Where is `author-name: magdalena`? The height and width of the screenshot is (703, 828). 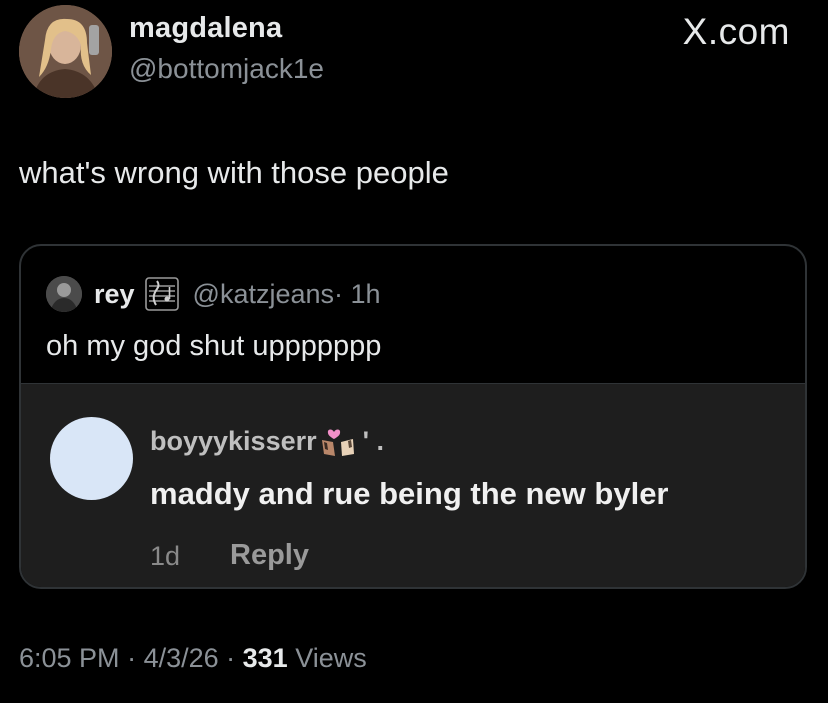
author-name: magdalena is located at coordinates (205, 28).